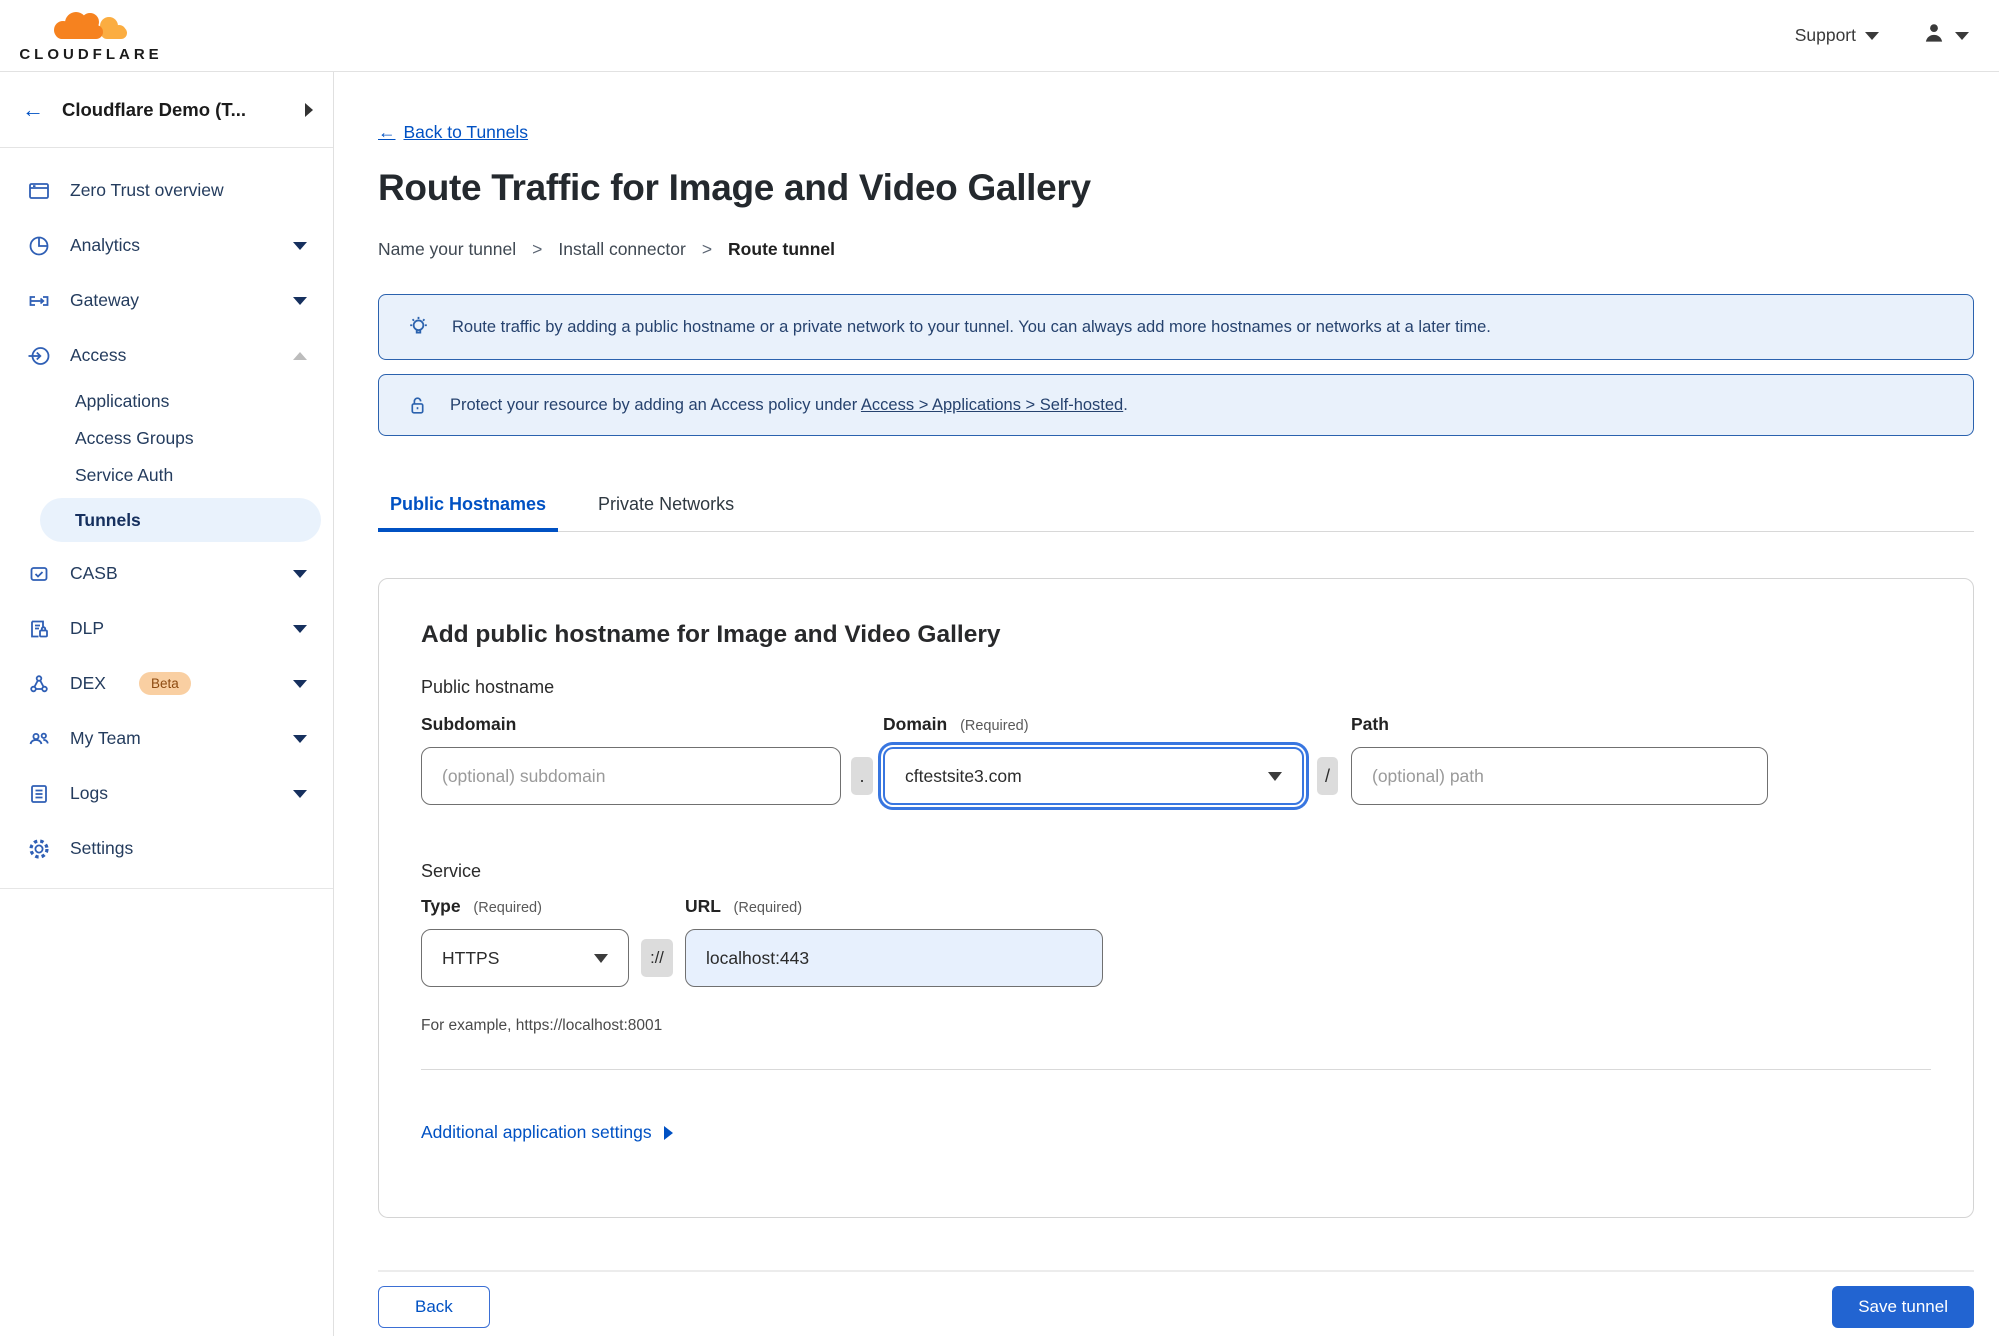 The height and width of the screenshot is (1336, 1999). What do you see at coordinates (631, 776) in the screenshot?
I see `subdomain-input` at bounding box center [631, 776].